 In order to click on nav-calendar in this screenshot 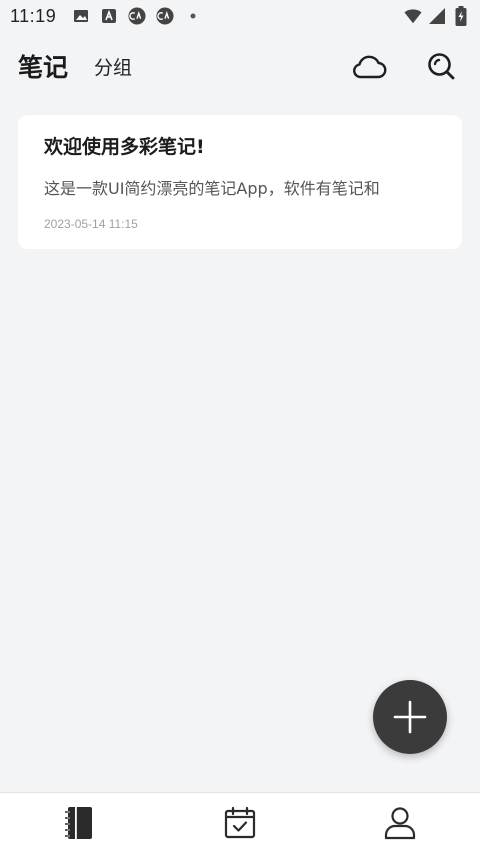, I will do `click(240, 823)`.